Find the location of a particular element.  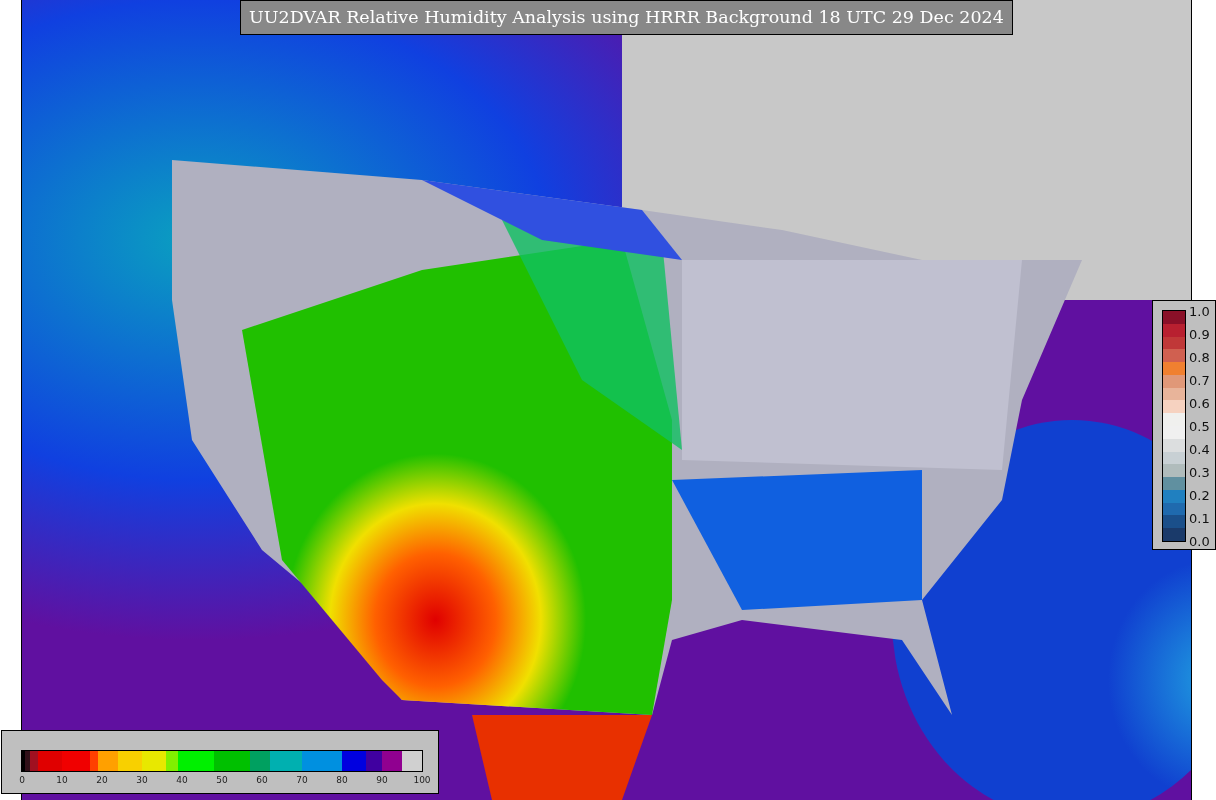

tick-label: 0.1 is located at coordinates (1199, 518).